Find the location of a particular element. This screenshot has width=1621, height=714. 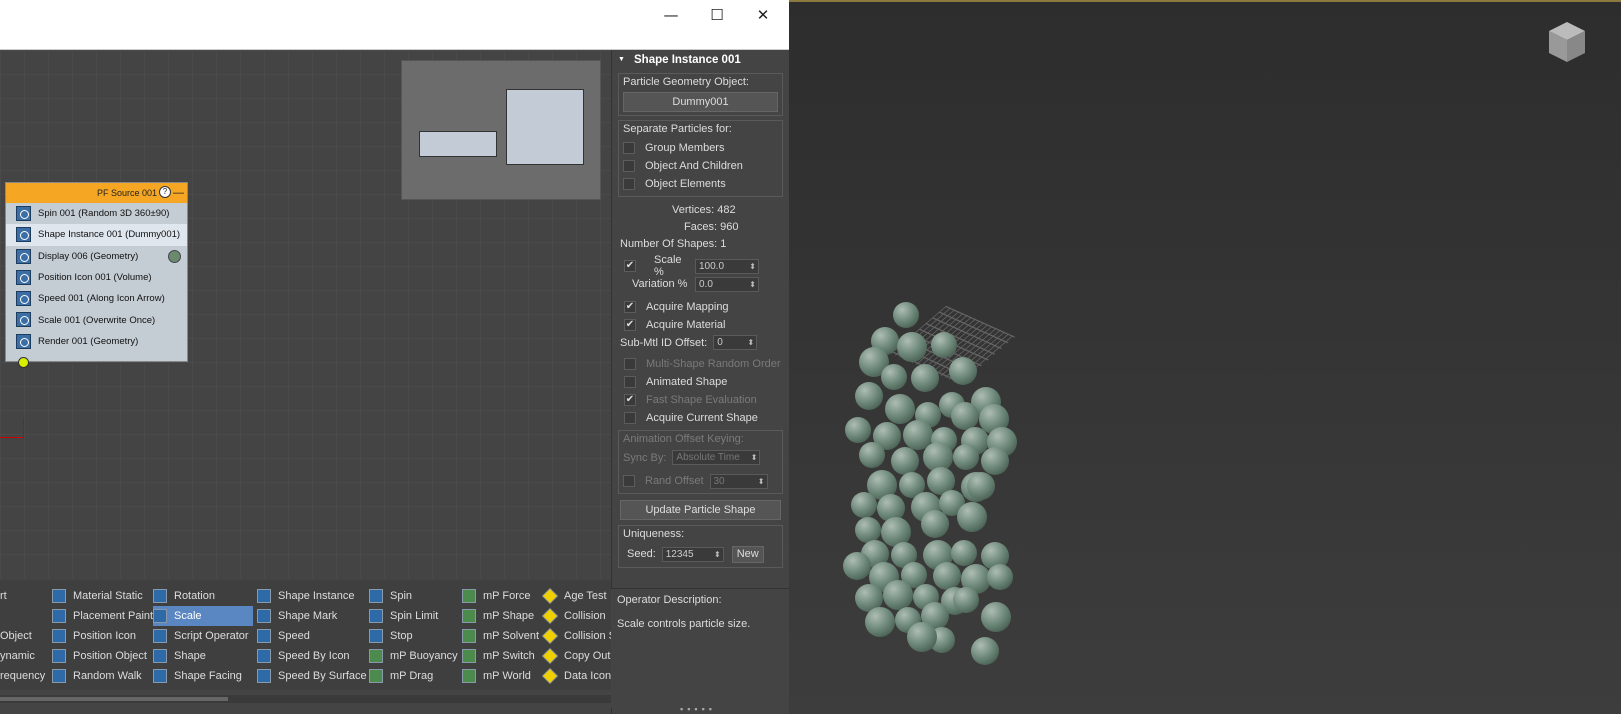

depot-item: Position Icon is located at coordinates (102, 636).